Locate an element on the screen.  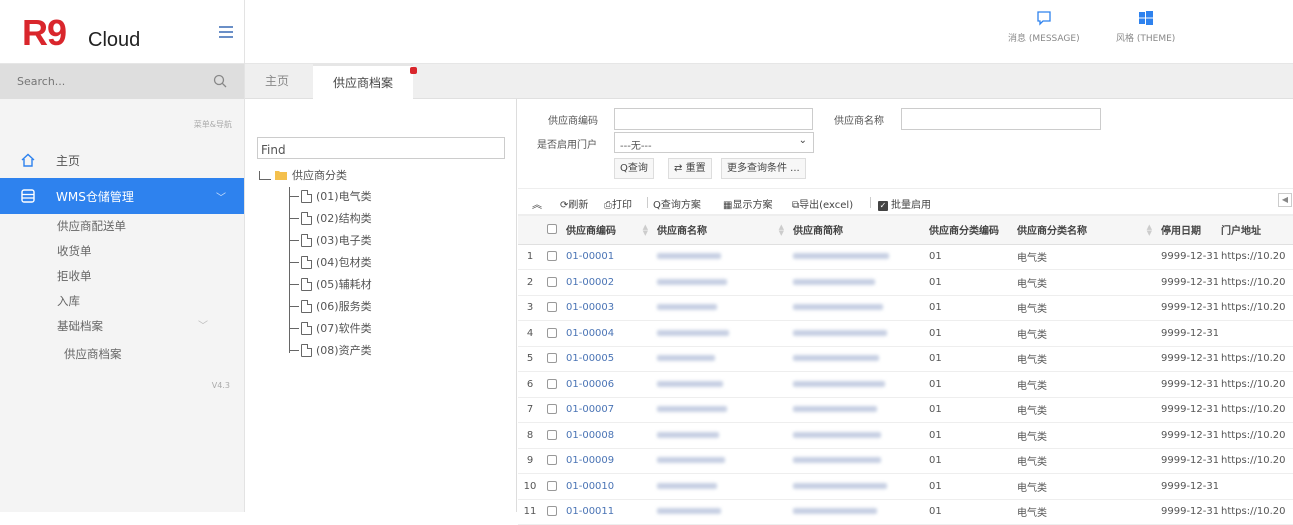
supplier-code-cell: 01-00007 is located at coordinates (608, 410).